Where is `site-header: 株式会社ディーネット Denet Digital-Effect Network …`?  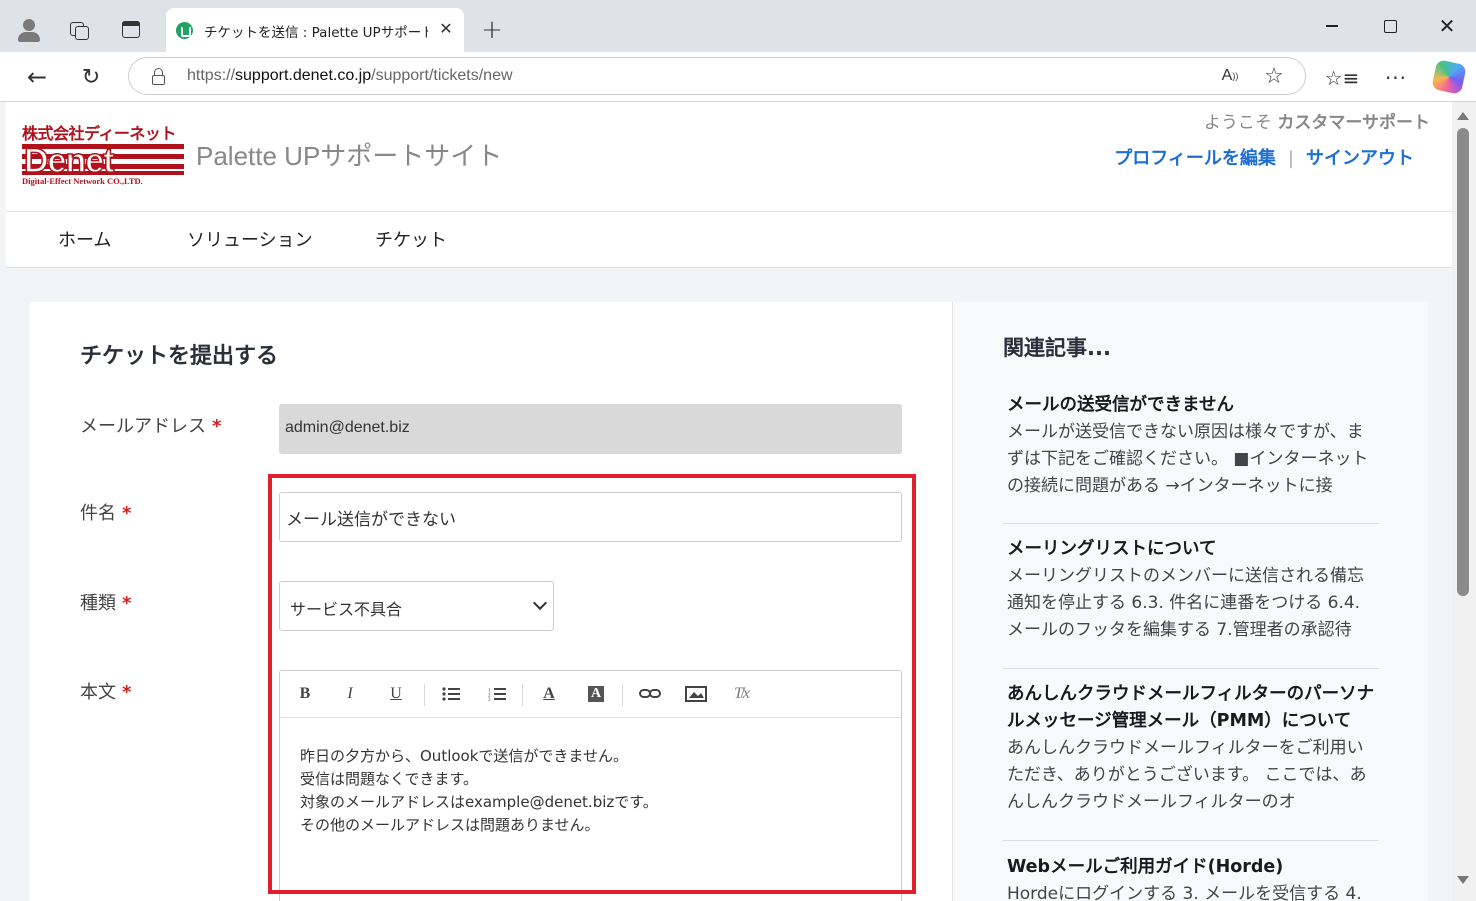
site-header: 株式会社ディーネット Denet Digital-Effect Network … is located at coordinates (729, 157).